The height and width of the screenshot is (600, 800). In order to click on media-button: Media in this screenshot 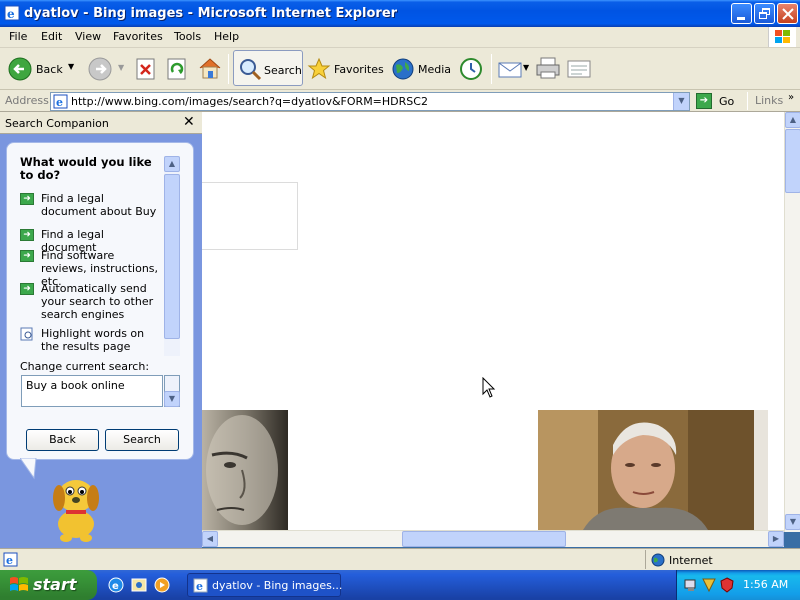, I will do `click(421, 69)`.